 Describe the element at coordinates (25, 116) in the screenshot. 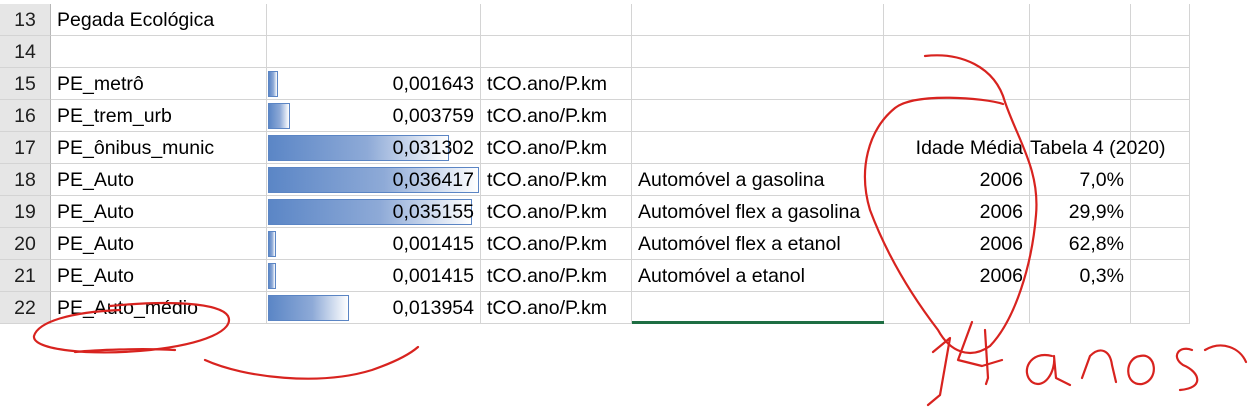

I see `row-number: 16` at that location.